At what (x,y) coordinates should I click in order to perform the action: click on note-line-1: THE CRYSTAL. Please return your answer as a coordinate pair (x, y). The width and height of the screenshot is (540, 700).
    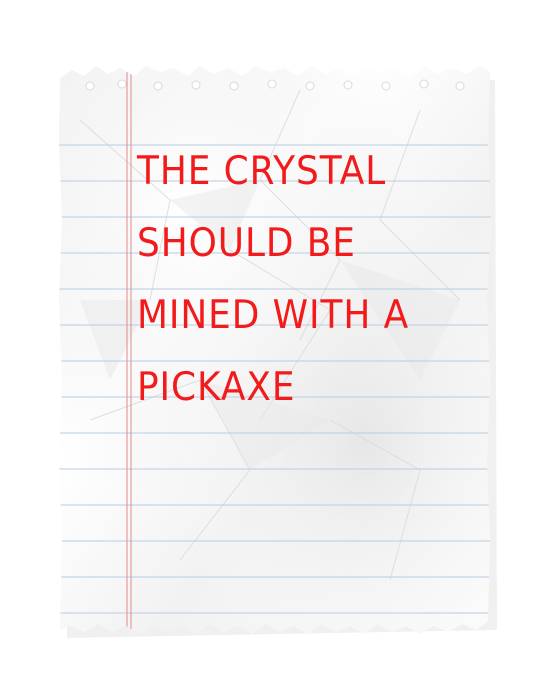
    Looking at the image, I should click on (262, 171).